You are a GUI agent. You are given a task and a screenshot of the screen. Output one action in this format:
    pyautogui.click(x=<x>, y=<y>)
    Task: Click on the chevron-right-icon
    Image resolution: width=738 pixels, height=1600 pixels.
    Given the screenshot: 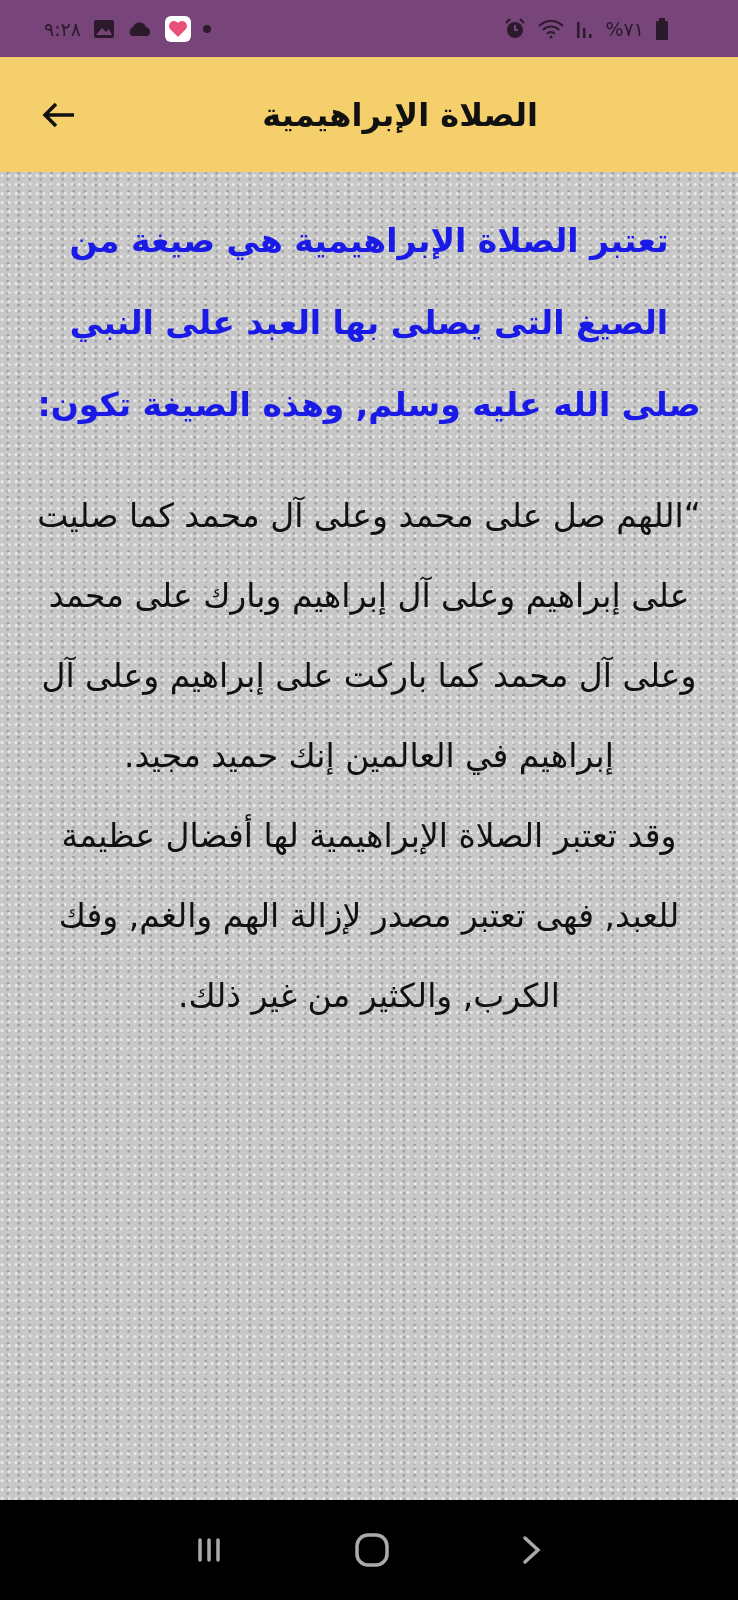 What is the action you would take?
    pyautogui.click(x=532, y=1550)
    